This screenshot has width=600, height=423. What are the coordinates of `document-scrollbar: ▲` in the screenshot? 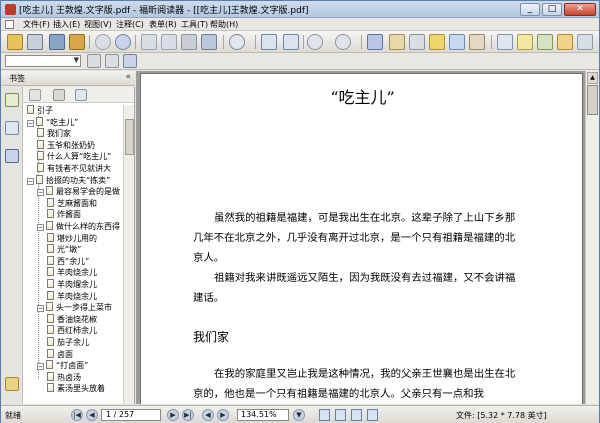 It's located at (592, 237).